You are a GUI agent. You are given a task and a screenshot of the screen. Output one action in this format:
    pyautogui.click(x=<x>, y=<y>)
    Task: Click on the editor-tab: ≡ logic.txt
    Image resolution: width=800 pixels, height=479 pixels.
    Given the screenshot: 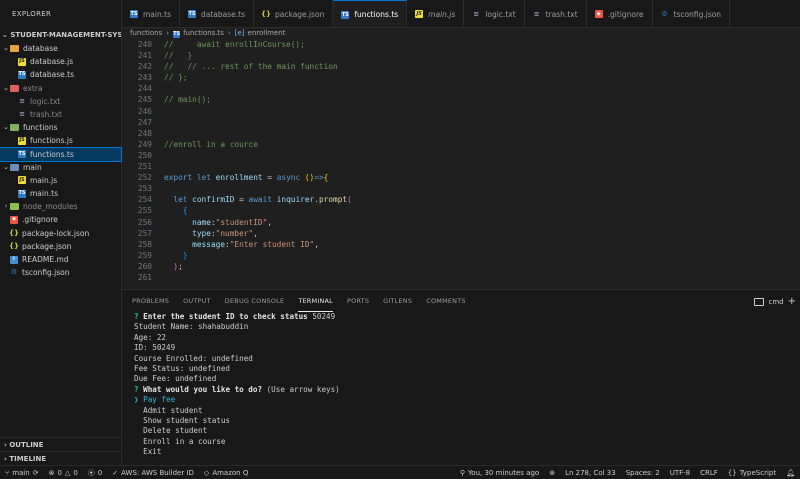 What is the action you would take?
    pyautogui.click(x=494, y=13)
    